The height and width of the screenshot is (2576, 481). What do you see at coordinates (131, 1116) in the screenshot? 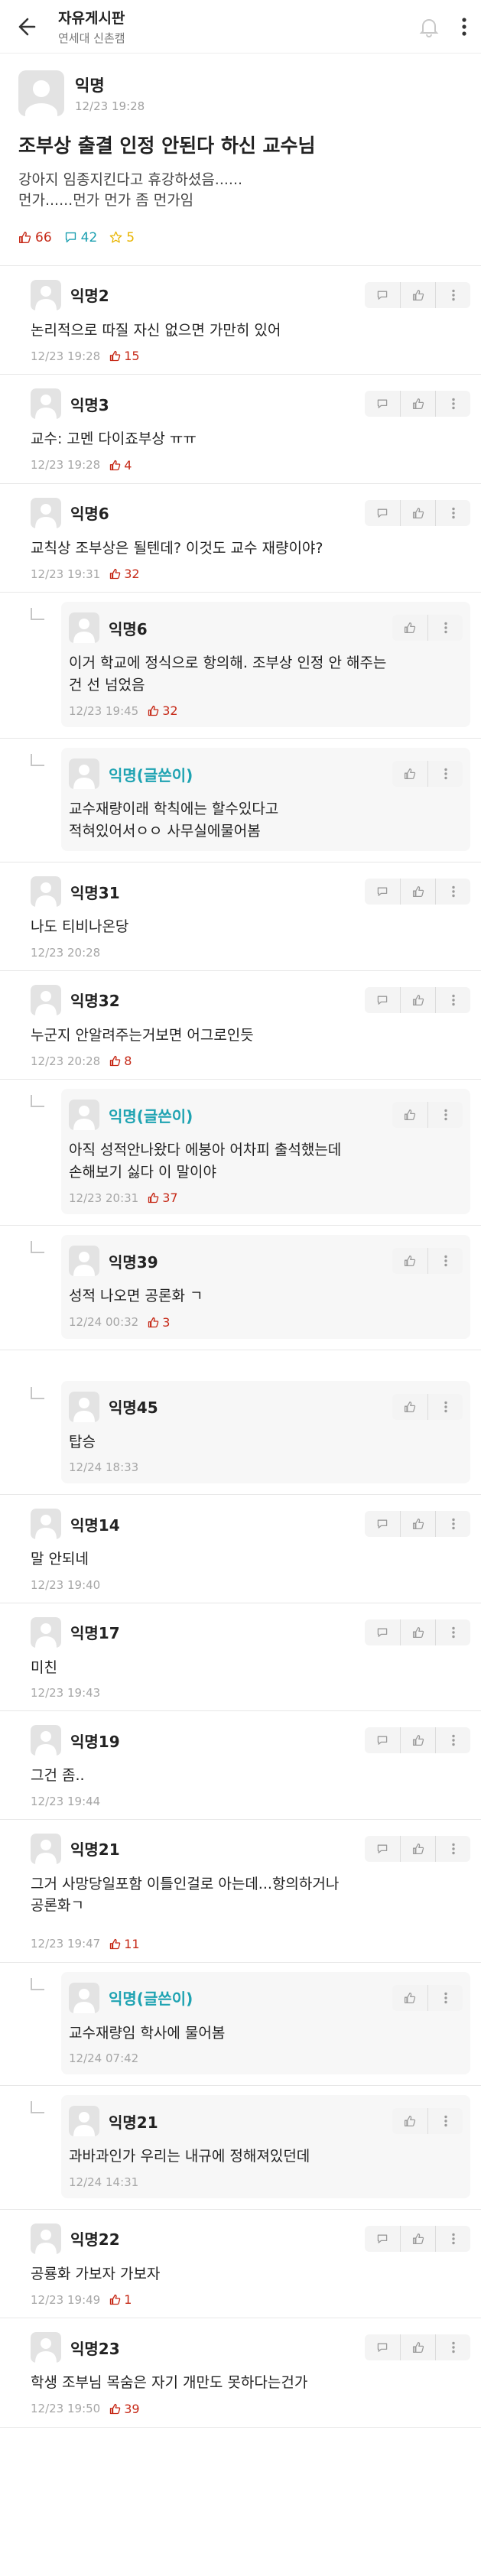
I see `comment-author: 익명(글쓴이)` at bounding box center [131, 1116].